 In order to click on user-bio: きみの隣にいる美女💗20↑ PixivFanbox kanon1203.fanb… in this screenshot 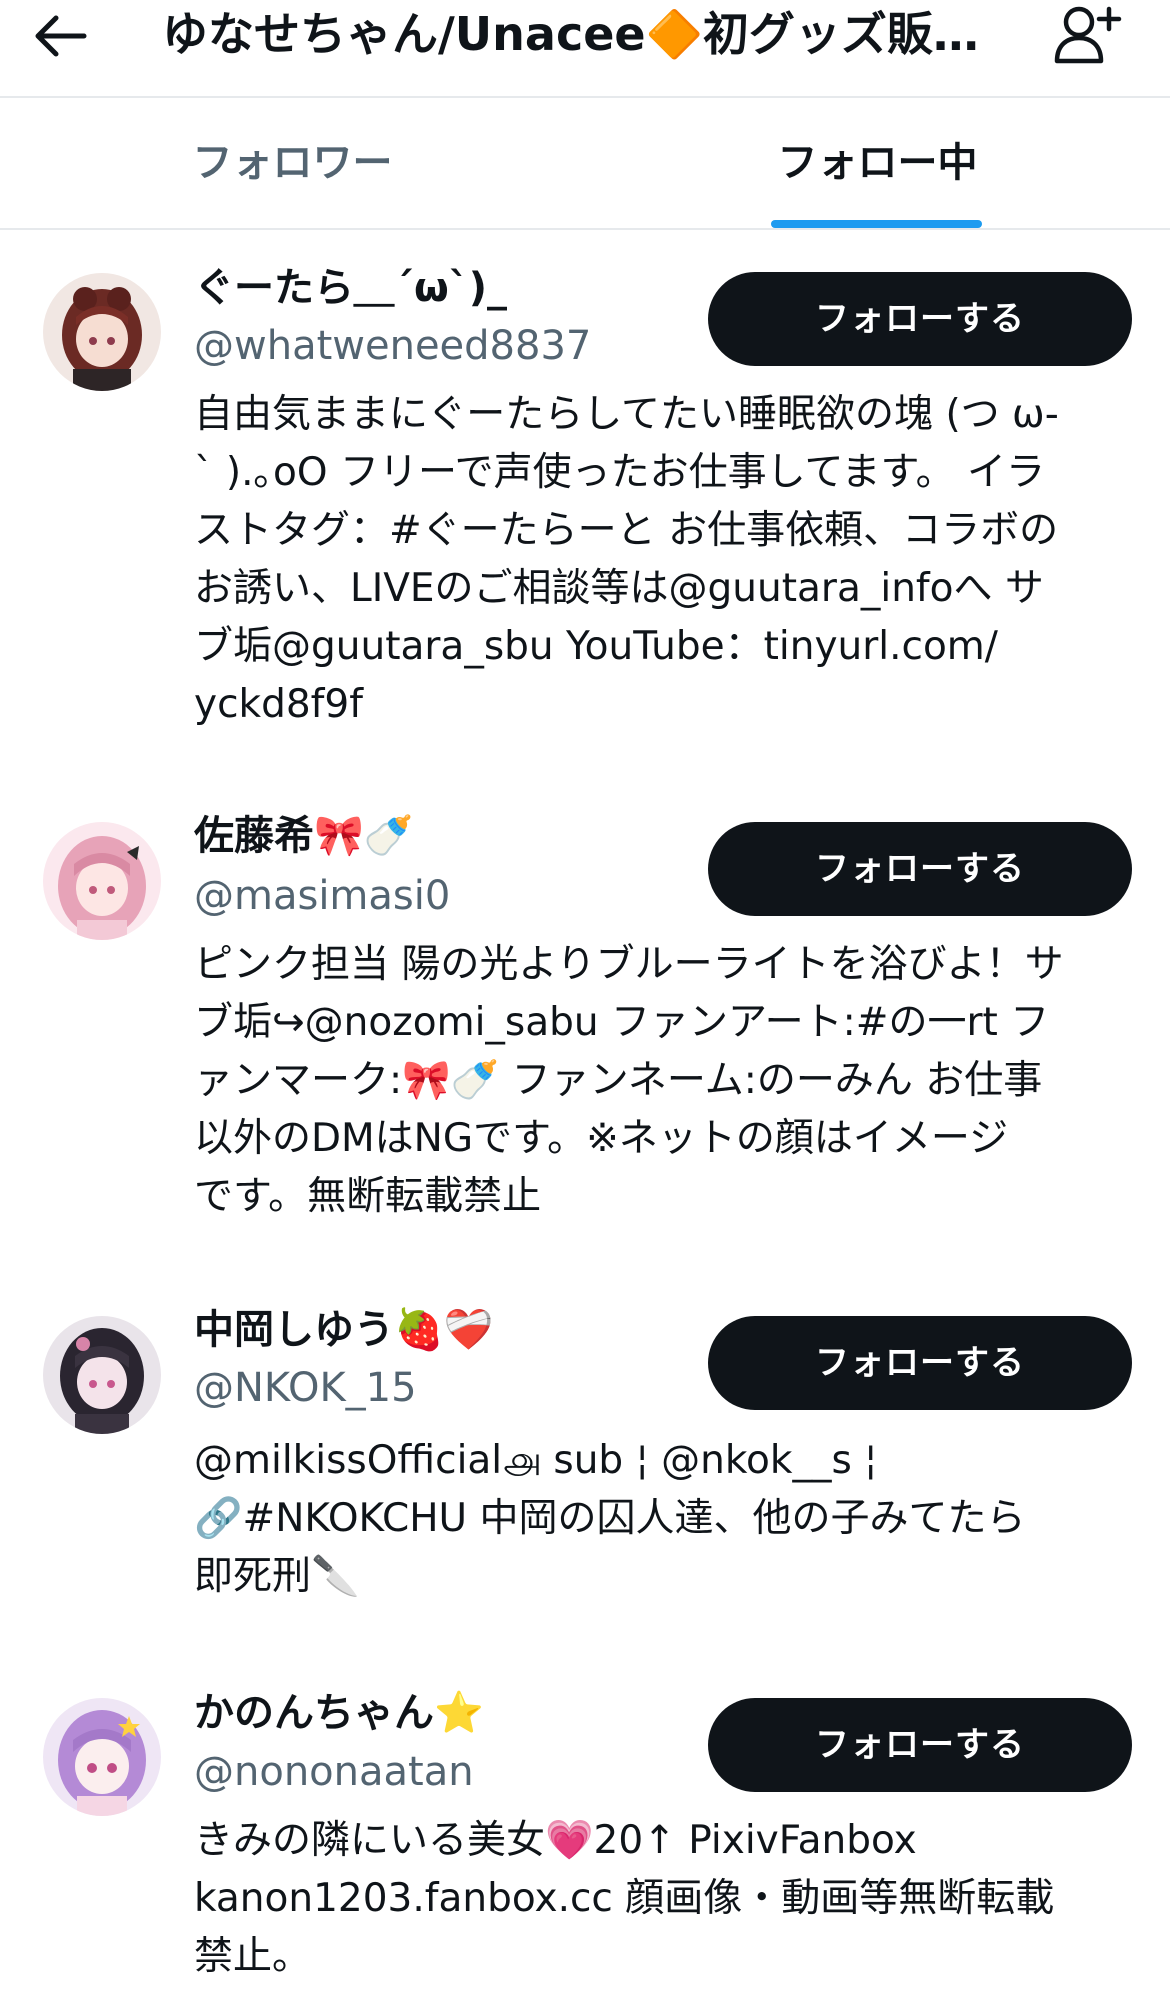, I will do `click(624, 1898)`.